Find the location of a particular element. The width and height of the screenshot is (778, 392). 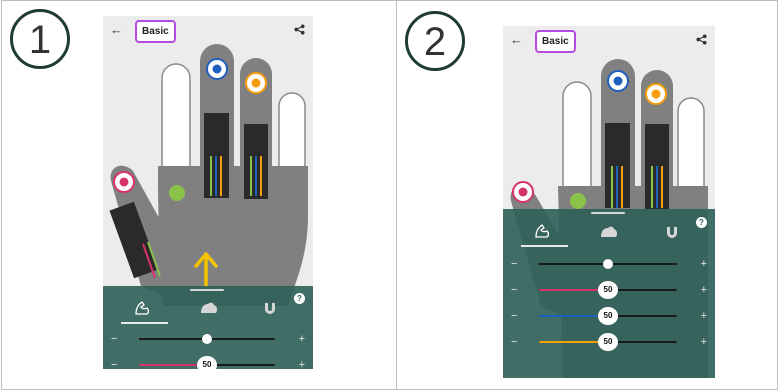

step-number-badge: 2 is located at coordinates (435, 41).